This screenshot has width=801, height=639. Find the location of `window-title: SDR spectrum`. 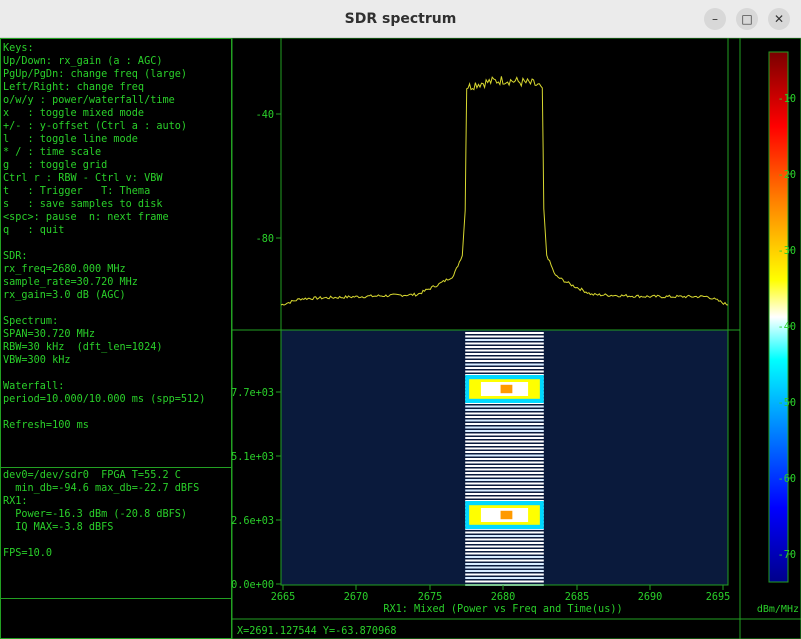

window-title: SDR spectrum is located at coordinates (400, 19).